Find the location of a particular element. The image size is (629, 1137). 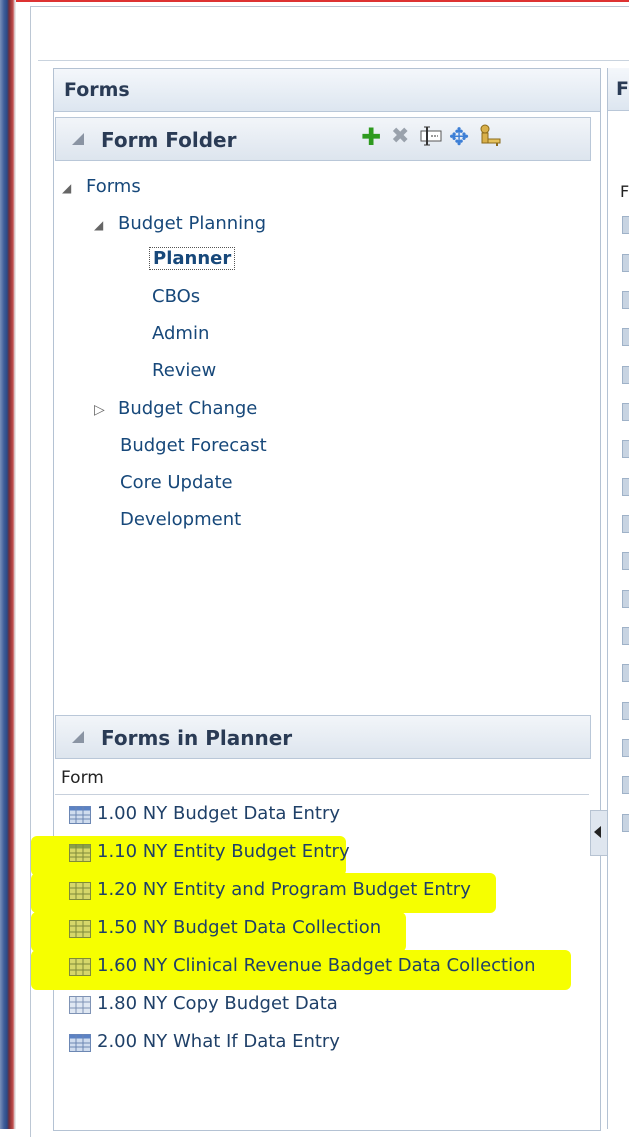

top-bar is located at coordinates (333, 37).